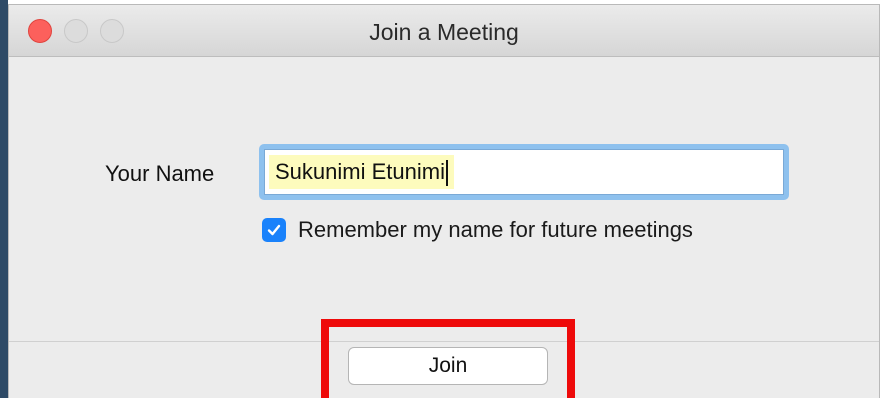  Describe the element at coordinates (160, 173) in the screenshot. I see `your-name-label: Your Name` at that location.